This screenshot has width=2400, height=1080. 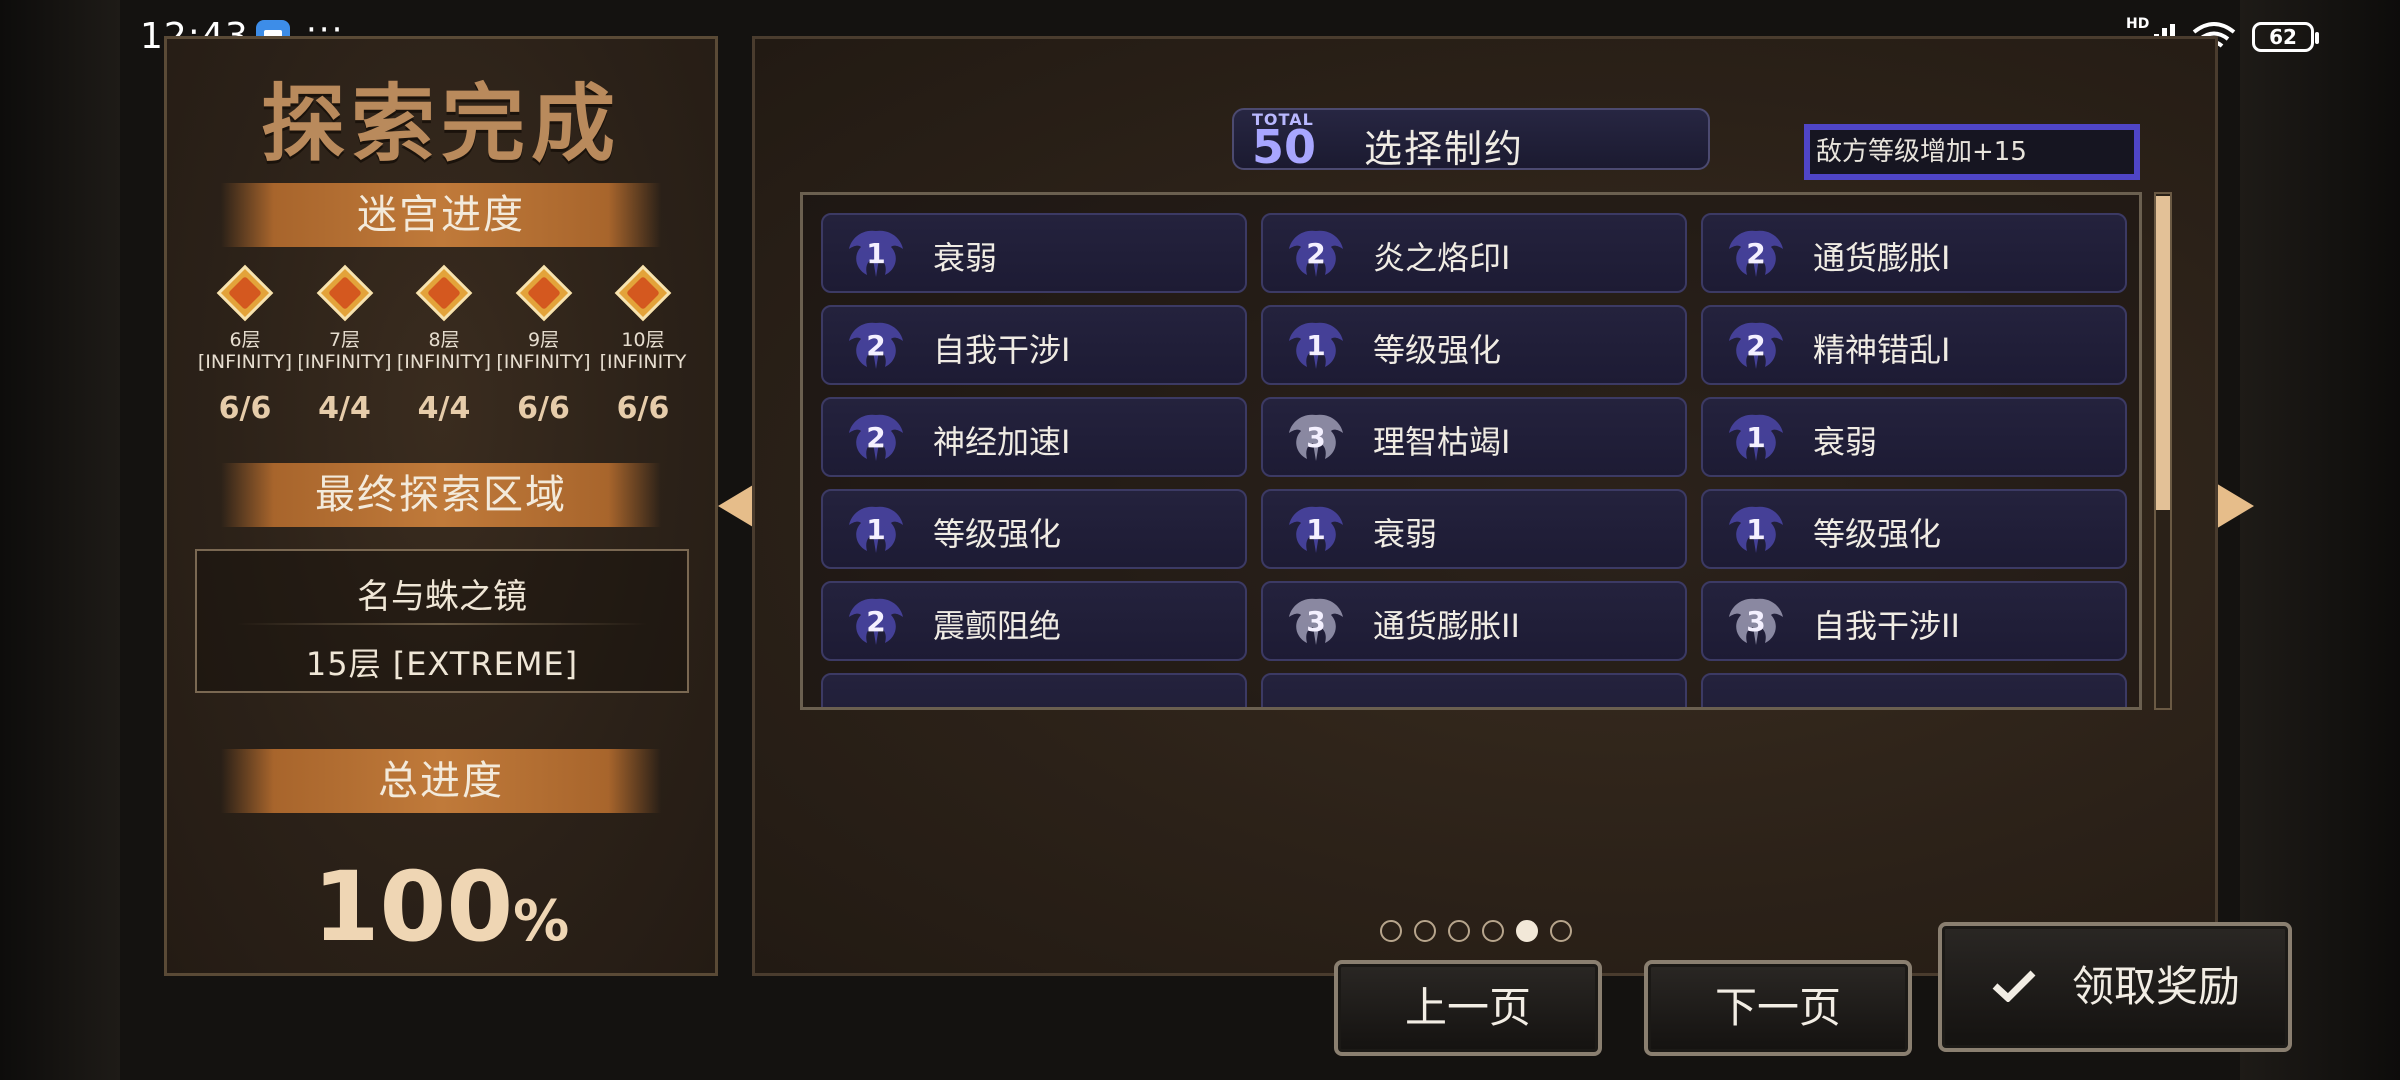 I want to click on final-zone-heading: 最终探索区域, so click(x=441, y=495).